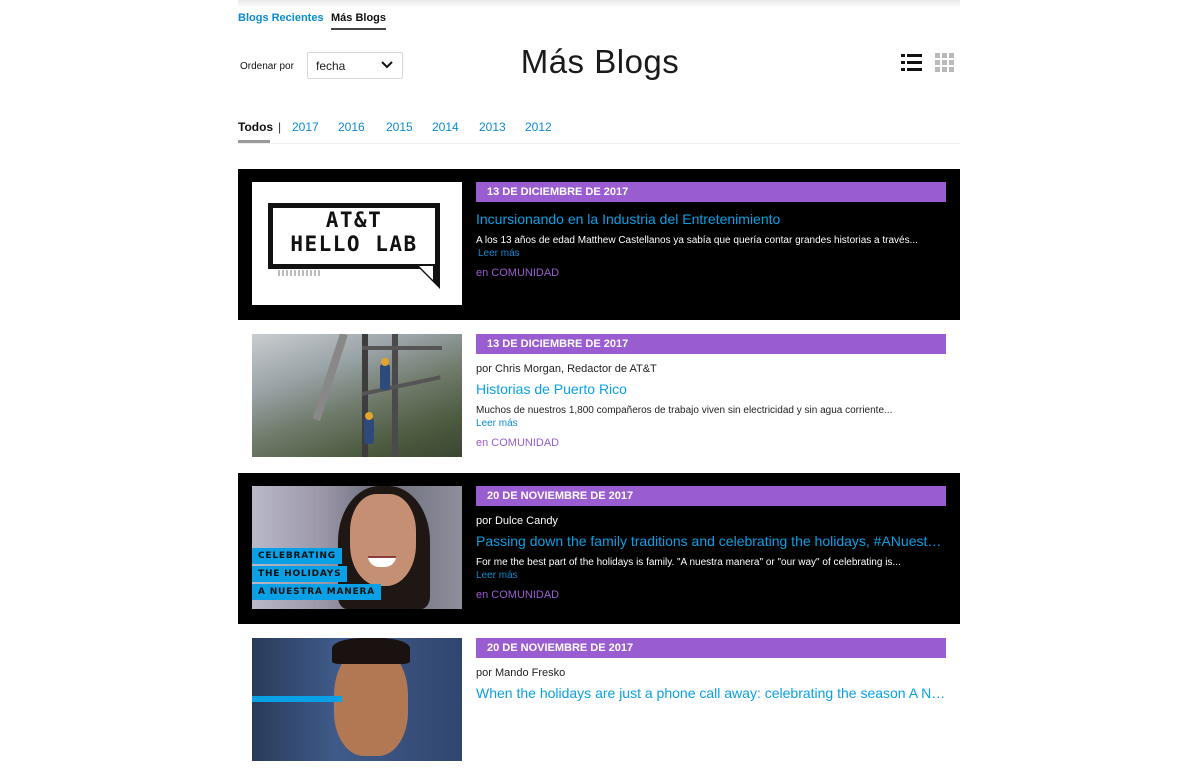  I want to click on tab-blogs-recientes: Blogs Recientes, so click(281, 18).